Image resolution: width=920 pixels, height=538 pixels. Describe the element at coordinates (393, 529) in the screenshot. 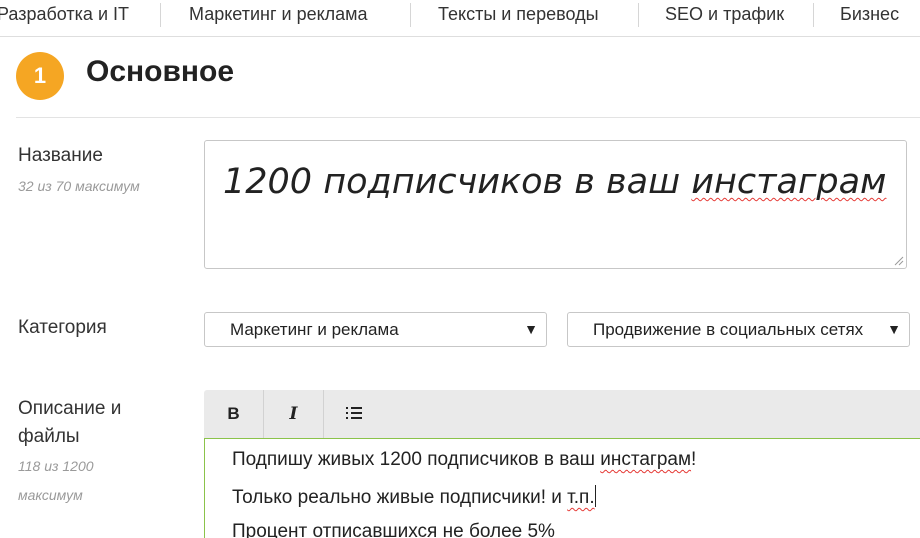

I see `editor-line: Процент отписавшихся не более 5%` at that location.